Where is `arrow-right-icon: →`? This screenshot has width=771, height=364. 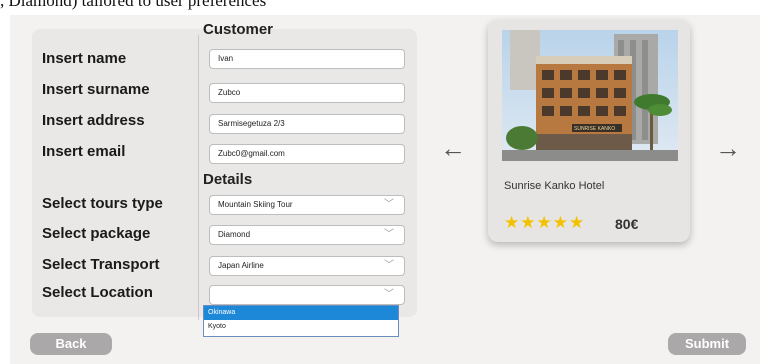
arrow-right-icon: → is located at coordinates (728, 148).